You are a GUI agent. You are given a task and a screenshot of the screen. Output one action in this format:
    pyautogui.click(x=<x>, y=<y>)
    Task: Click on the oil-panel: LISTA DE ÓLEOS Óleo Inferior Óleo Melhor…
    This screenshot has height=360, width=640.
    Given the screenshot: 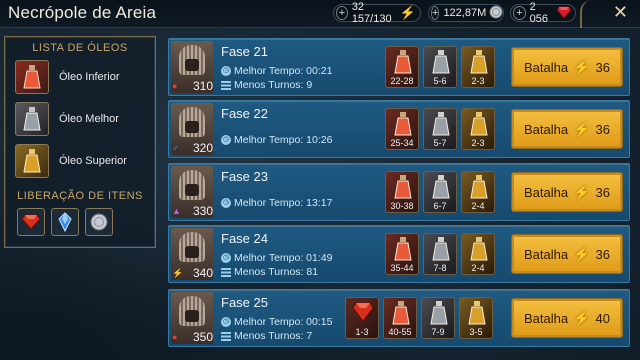 What is the action you would take?
    pyautogui.click(x=80, y=142)
    